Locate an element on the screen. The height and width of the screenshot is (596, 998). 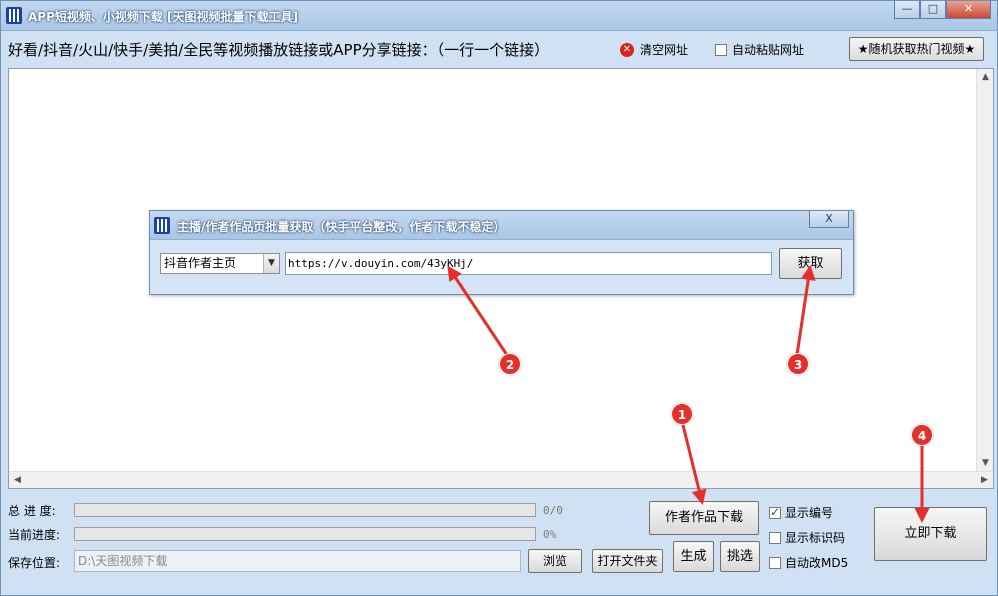
source-select-value: 抖音作者主页 is located at coordinates (200, 263).